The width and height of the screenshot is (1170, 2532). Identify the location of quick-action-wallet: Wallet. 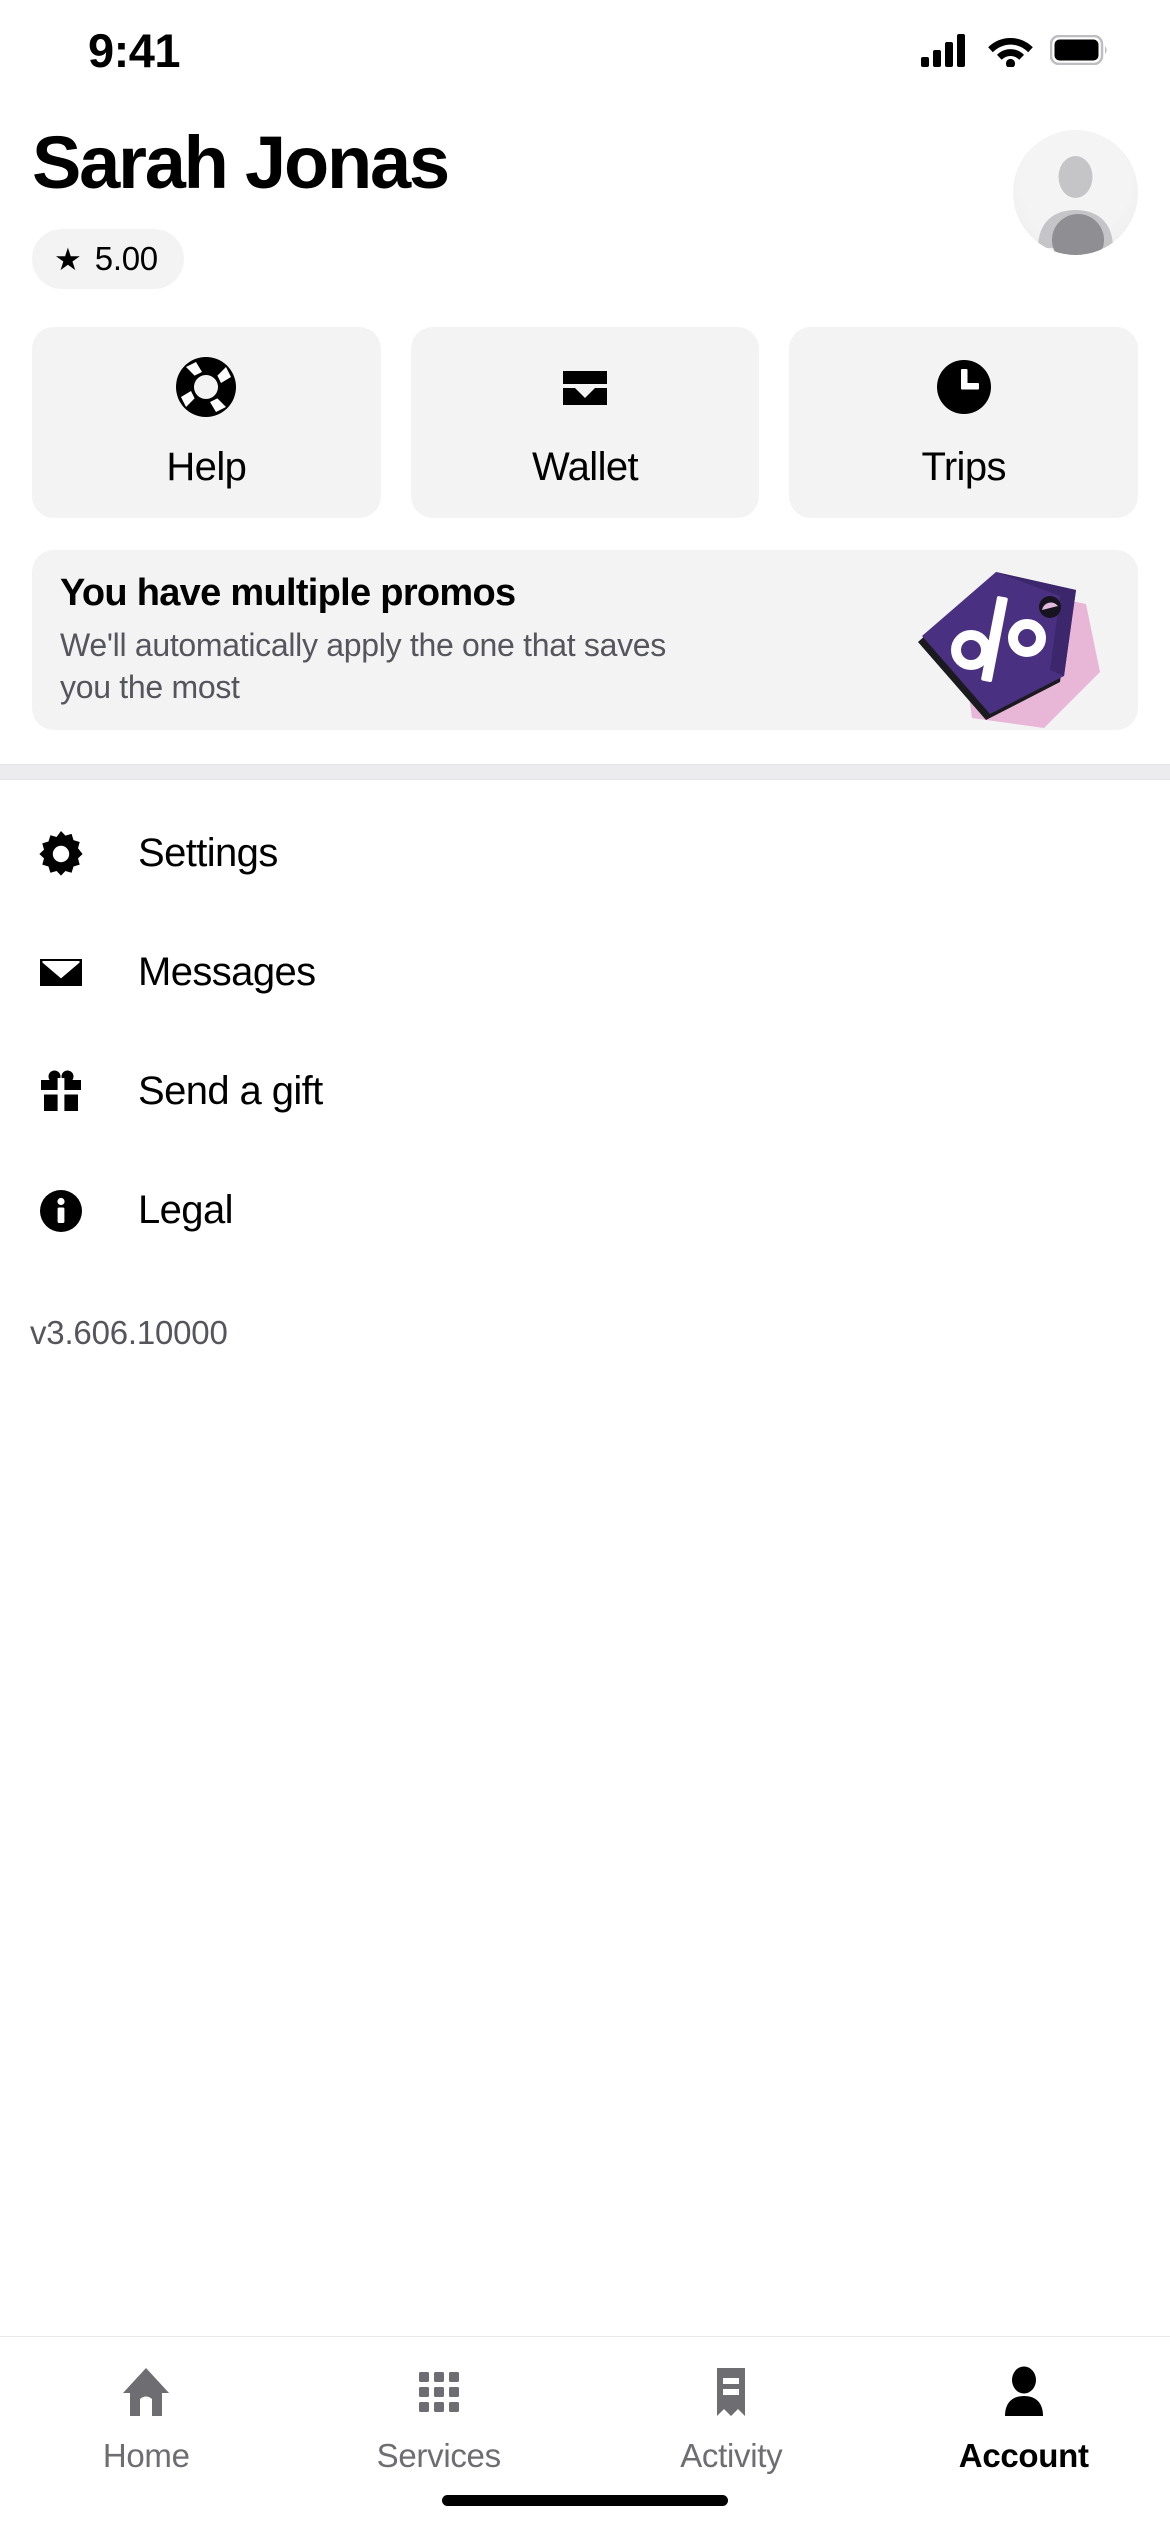
(585, 423).